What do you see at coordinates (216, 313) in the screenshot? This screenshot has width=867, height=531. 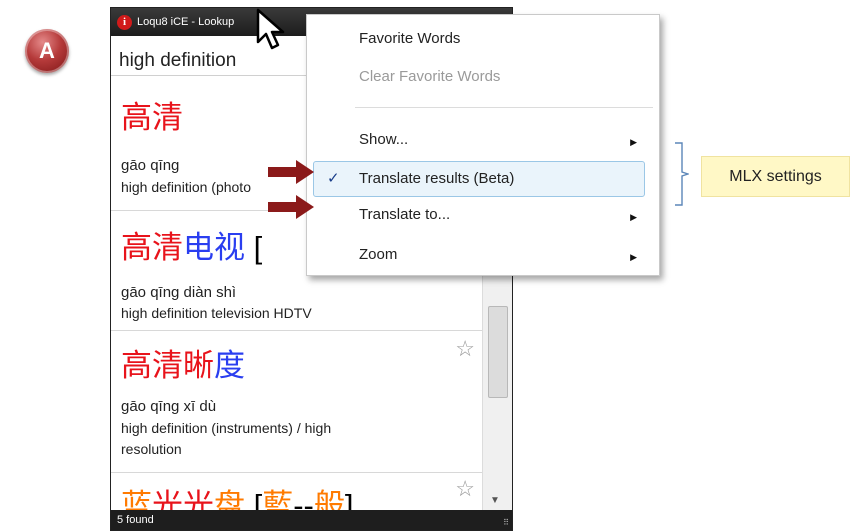 I see `definition: high definition television HDTV` at bounding box center [216, 313].